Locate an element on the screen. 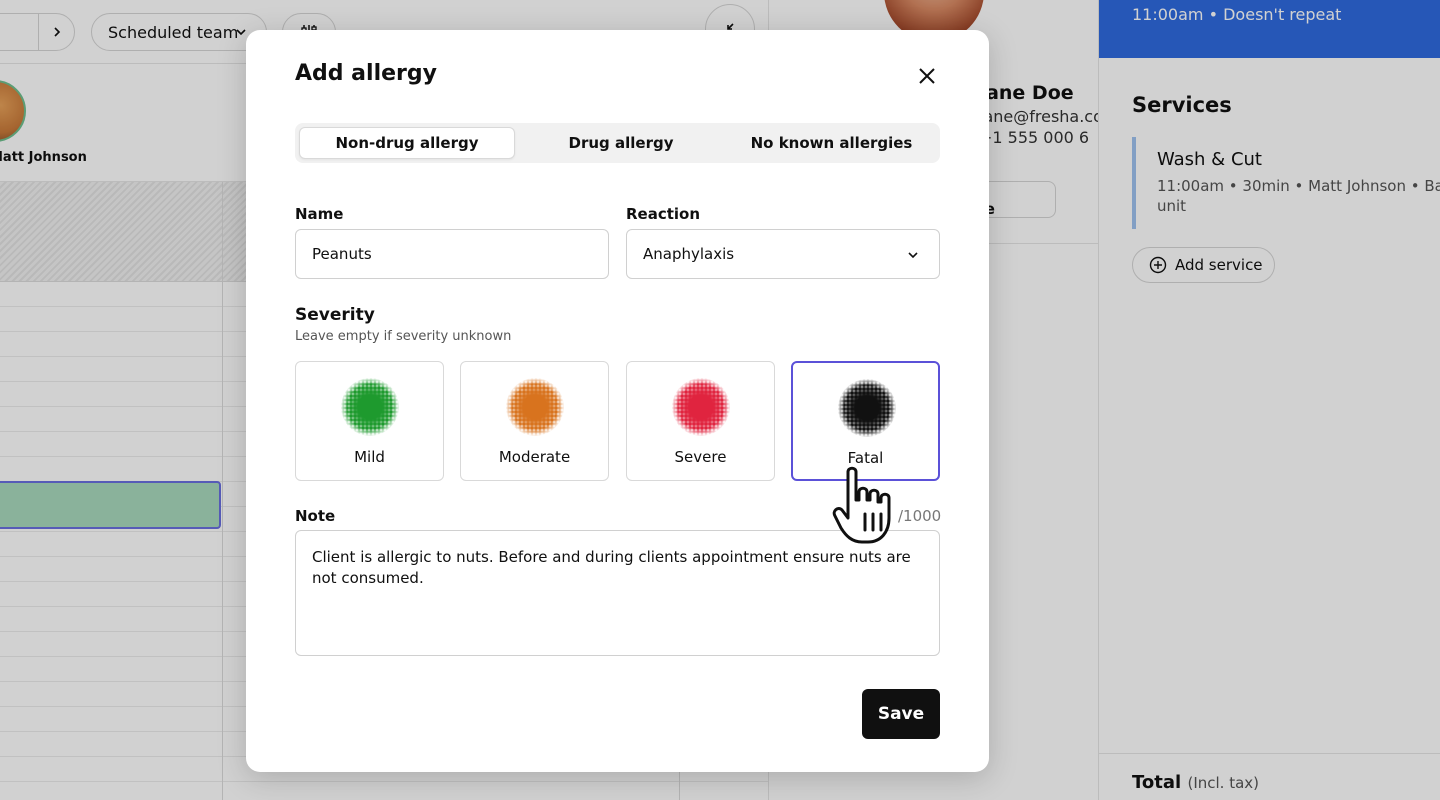 Image resolution: width=1440 pixels, height=800 pixels. hand-pointer-icon is located at coordinates (861, 505).